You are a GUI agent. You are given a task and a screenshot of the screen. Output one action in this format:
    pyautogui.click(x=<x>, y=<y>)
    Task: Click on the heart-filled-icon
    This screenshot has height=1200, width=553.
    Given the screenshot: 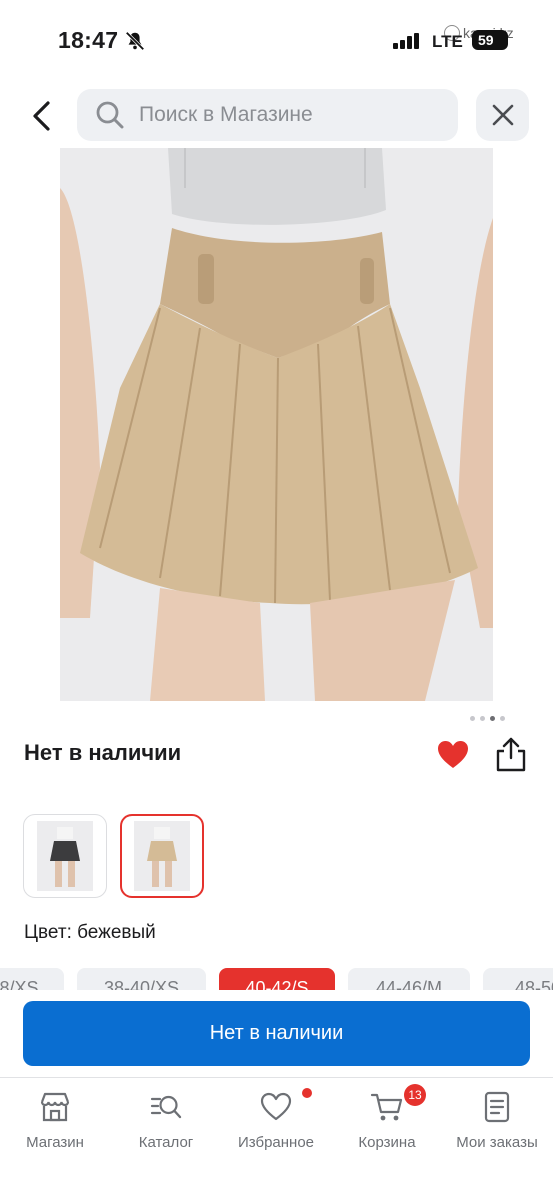 What is the action you would take?
    pyautogui.click(x=453, y=754)
    